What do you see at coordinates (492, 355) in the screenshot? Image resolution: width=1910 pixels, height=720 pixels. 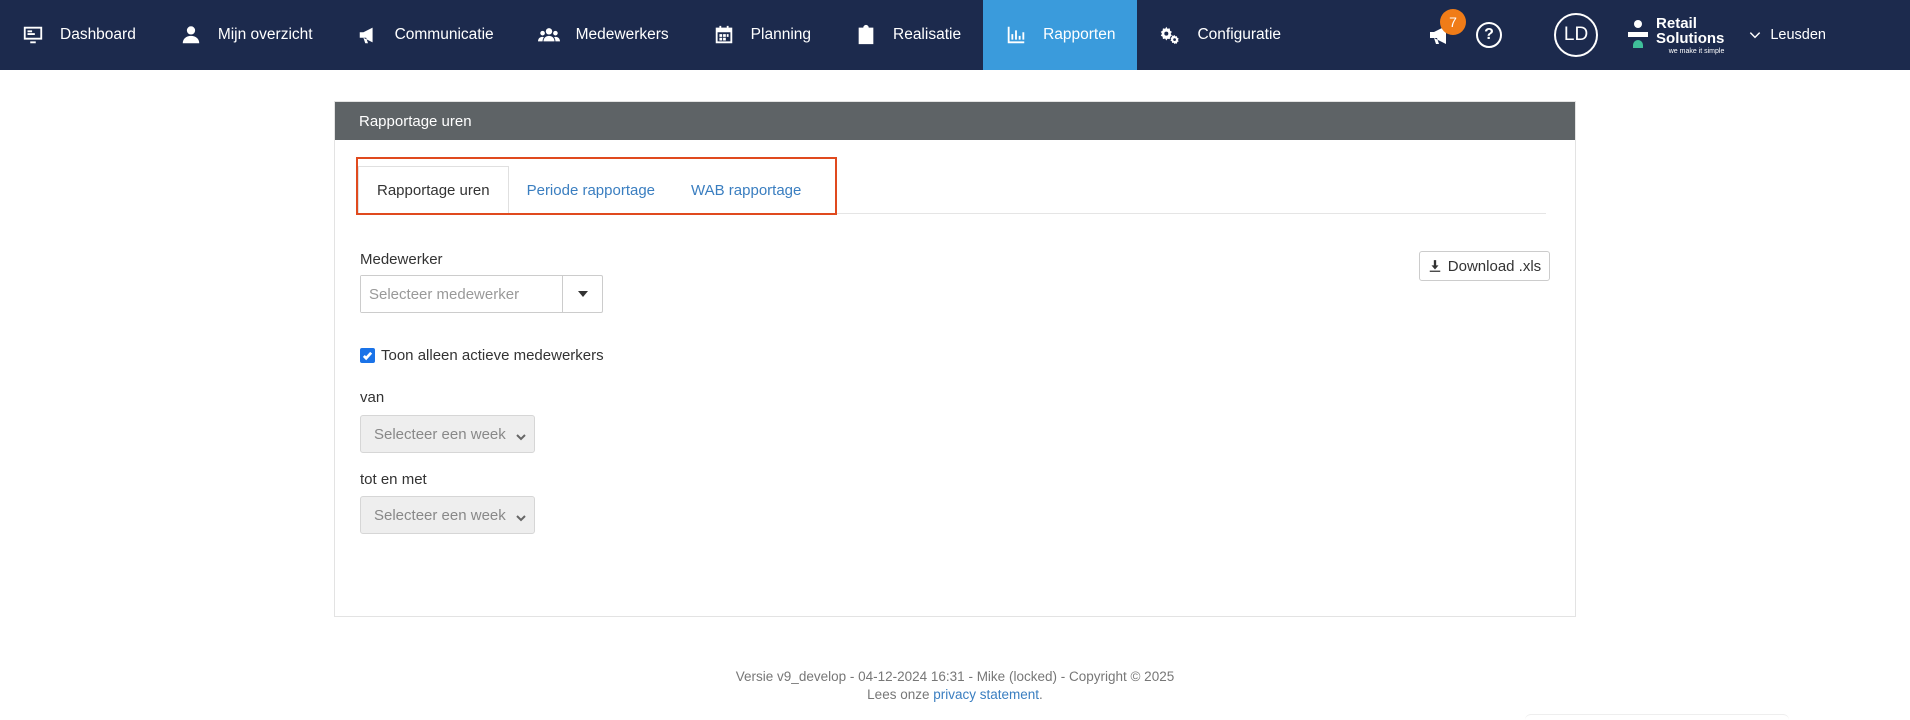 I see `active-only-label: Toon alleen actieve medewerkers` at bounding box center [492, 355].